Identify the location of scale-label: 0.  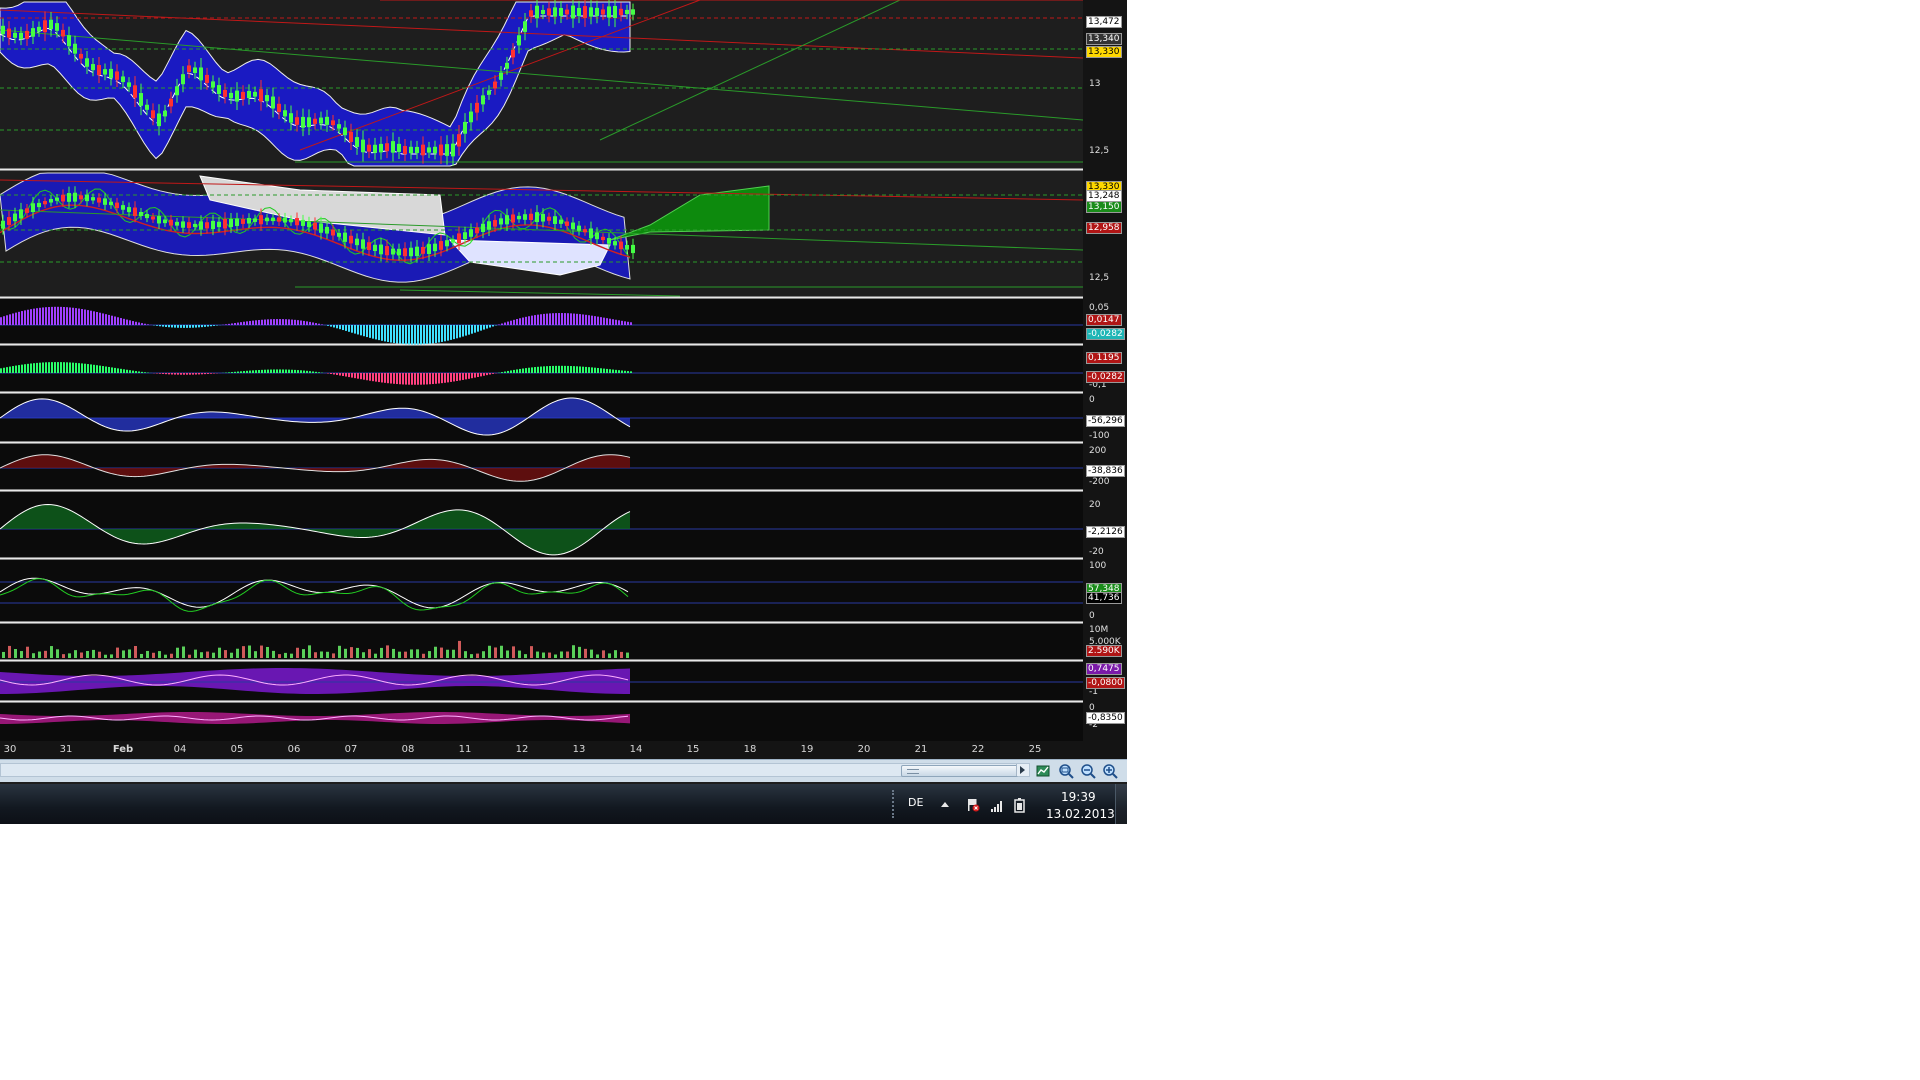
(1092, 400).